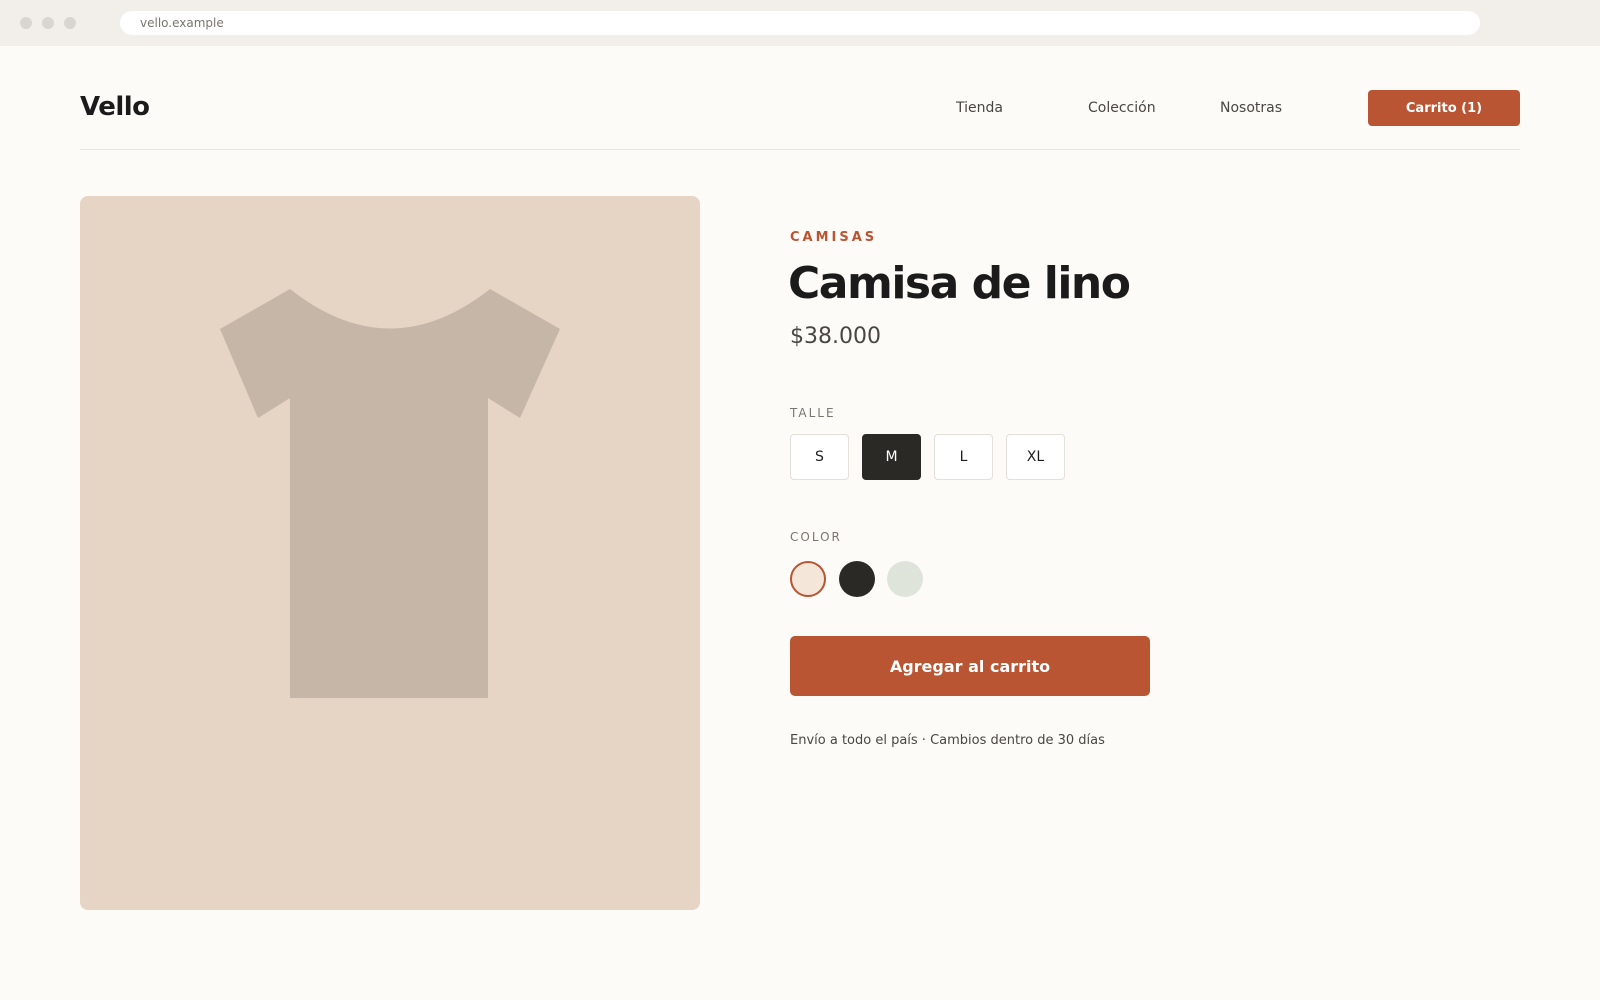 Image resolution: width=1600 pixels, height=1000 pixels. What do you see at coordinates (1122, 108) in the screenshot?
I see `nav-link-coleccion: Colección` at bounding box center [1122, 108].